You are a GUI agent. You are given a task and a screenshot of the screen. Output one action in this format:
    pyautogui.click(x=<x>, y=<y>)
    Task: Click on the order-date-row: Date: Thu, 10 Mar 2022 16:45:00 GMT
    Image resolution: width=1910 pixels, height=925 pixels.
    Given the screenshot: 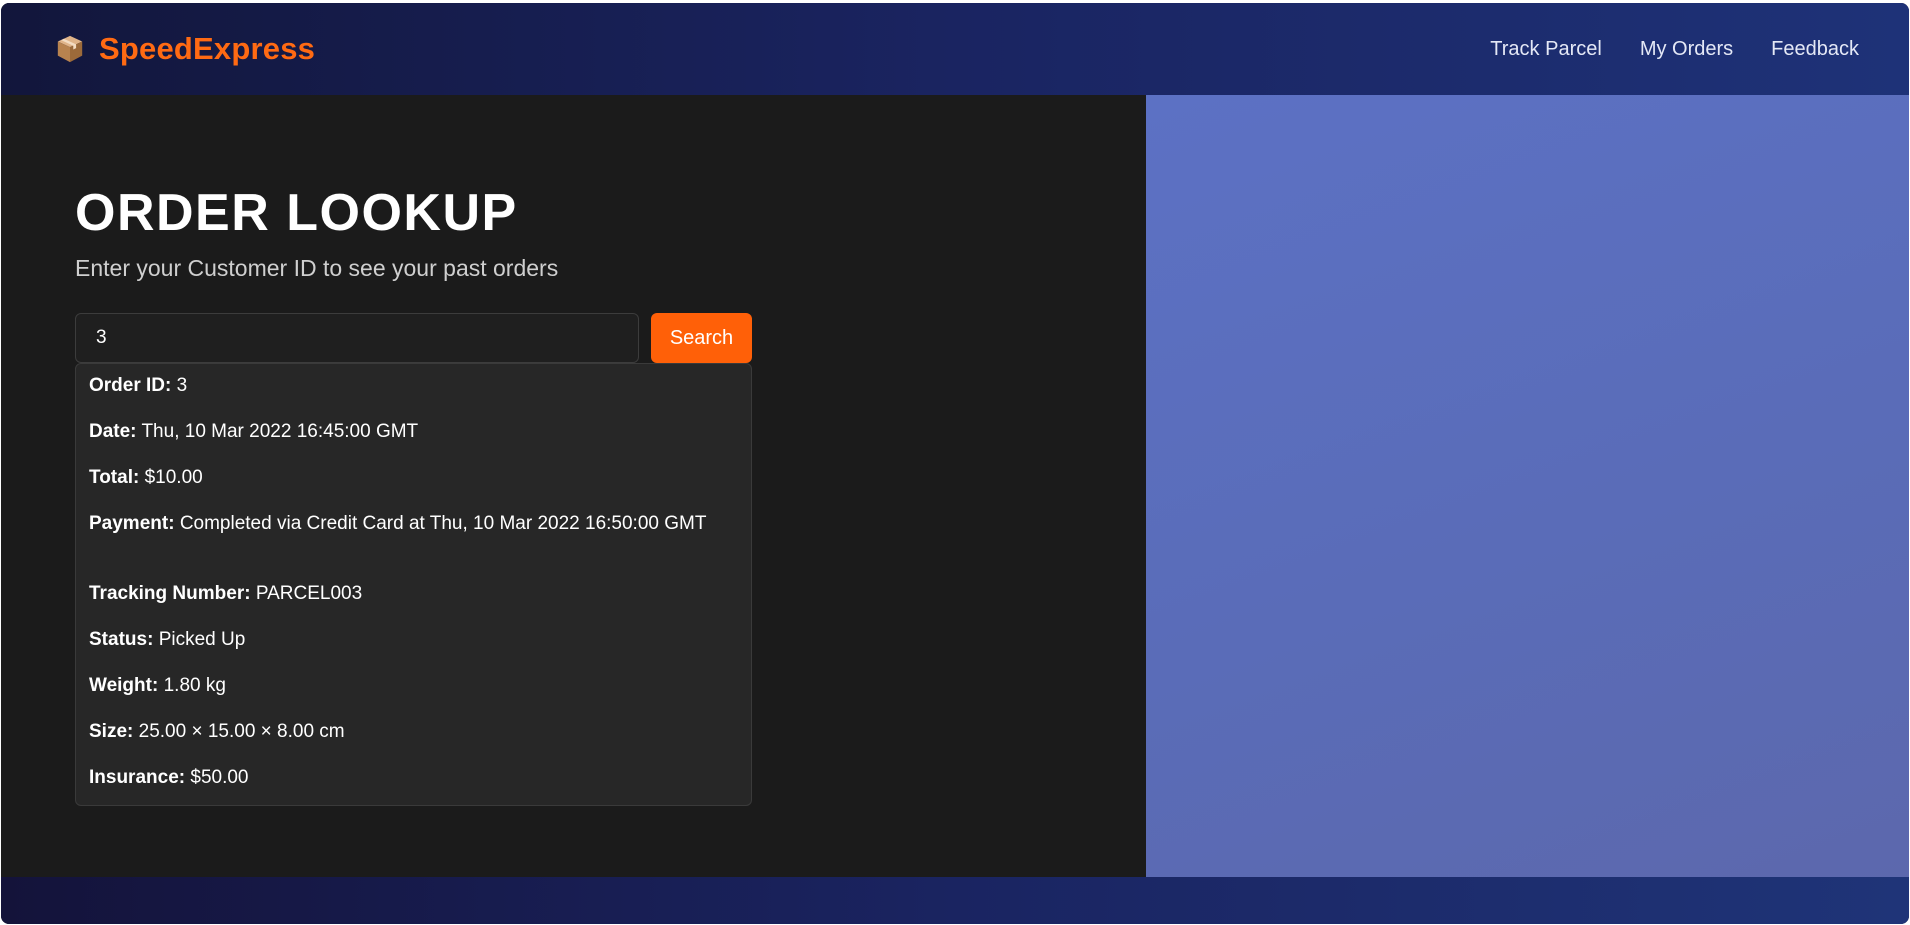 What is the action you would take?
    pyautogui.click(x=413, y=443)
    